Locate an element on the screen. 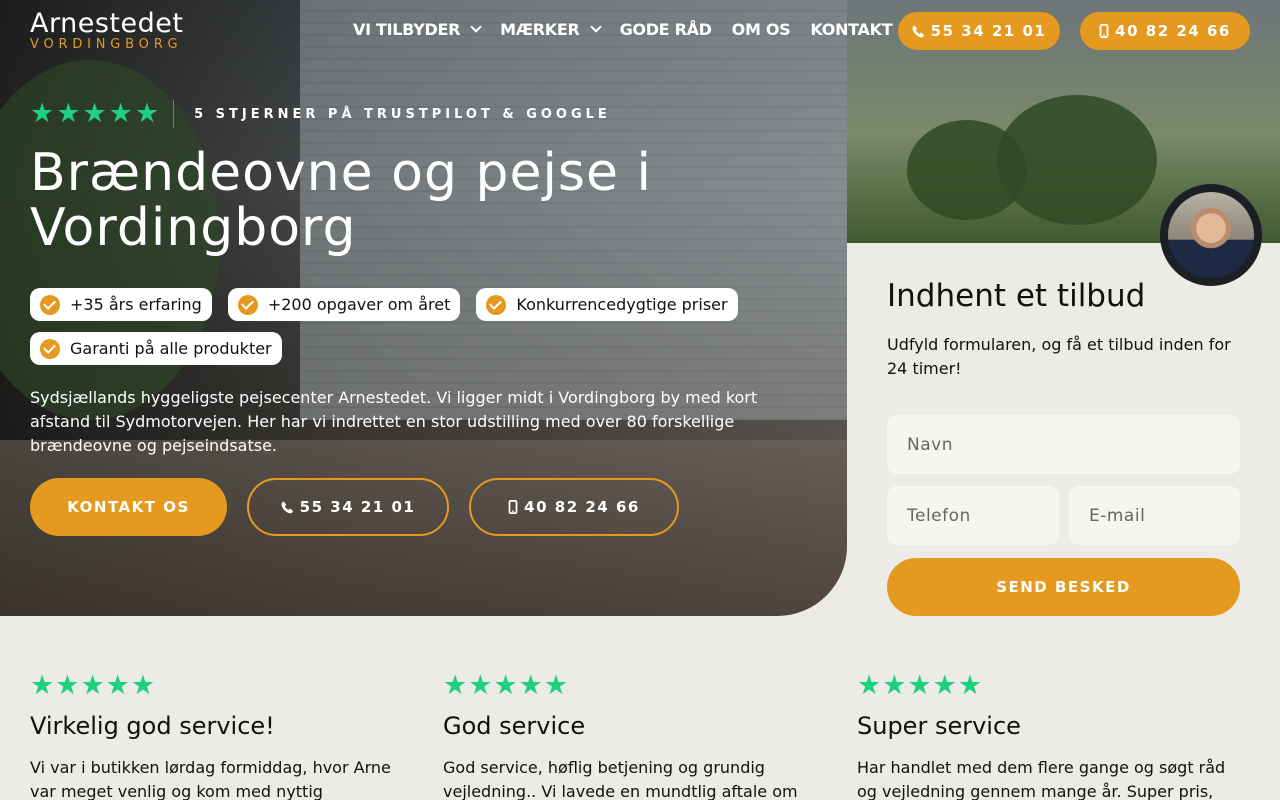  call-mobile-label: 40 82 24 66 is located at coordinates (582, 507).